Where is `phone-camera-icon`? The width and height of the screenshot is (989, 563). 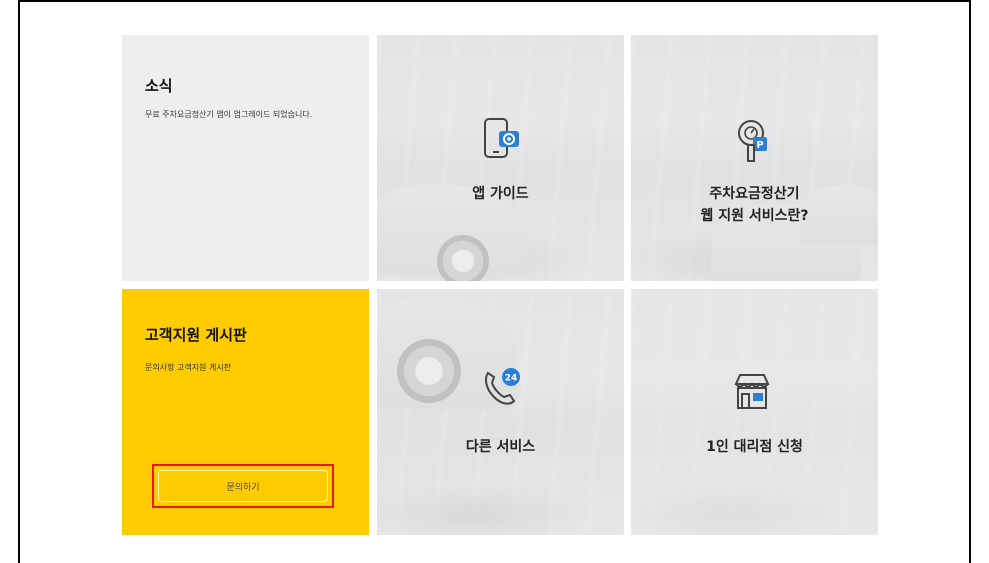 phone-camera-icon is located at coordinates (501, 138).